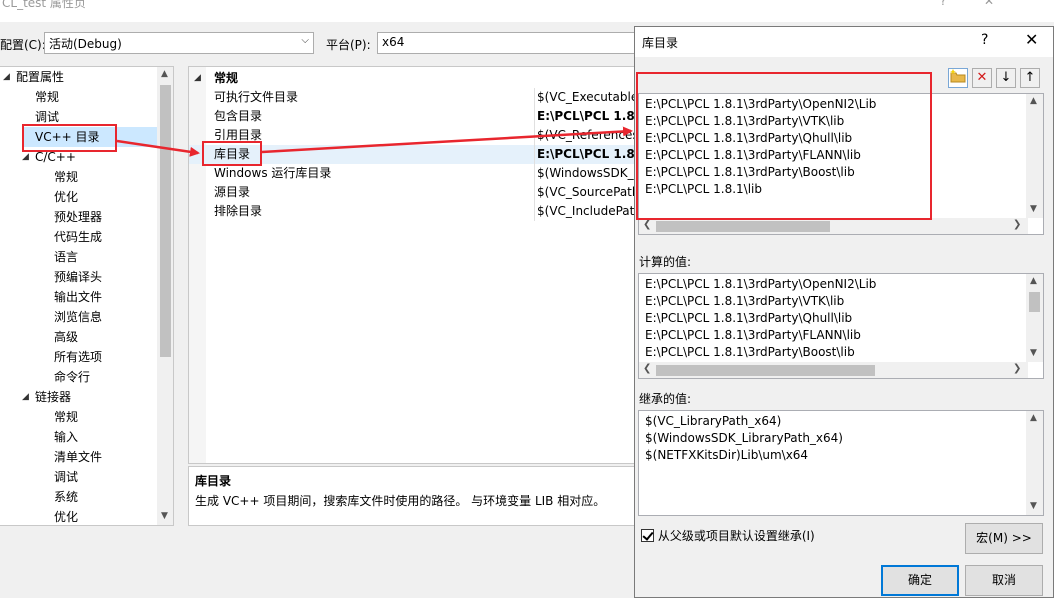 This screenshot has width=1054, height=598. What do you see at coordinates (665, 262) in the screenshot?
I see `evaluated-label: 计算的值:` at bounding box center [665, 262].